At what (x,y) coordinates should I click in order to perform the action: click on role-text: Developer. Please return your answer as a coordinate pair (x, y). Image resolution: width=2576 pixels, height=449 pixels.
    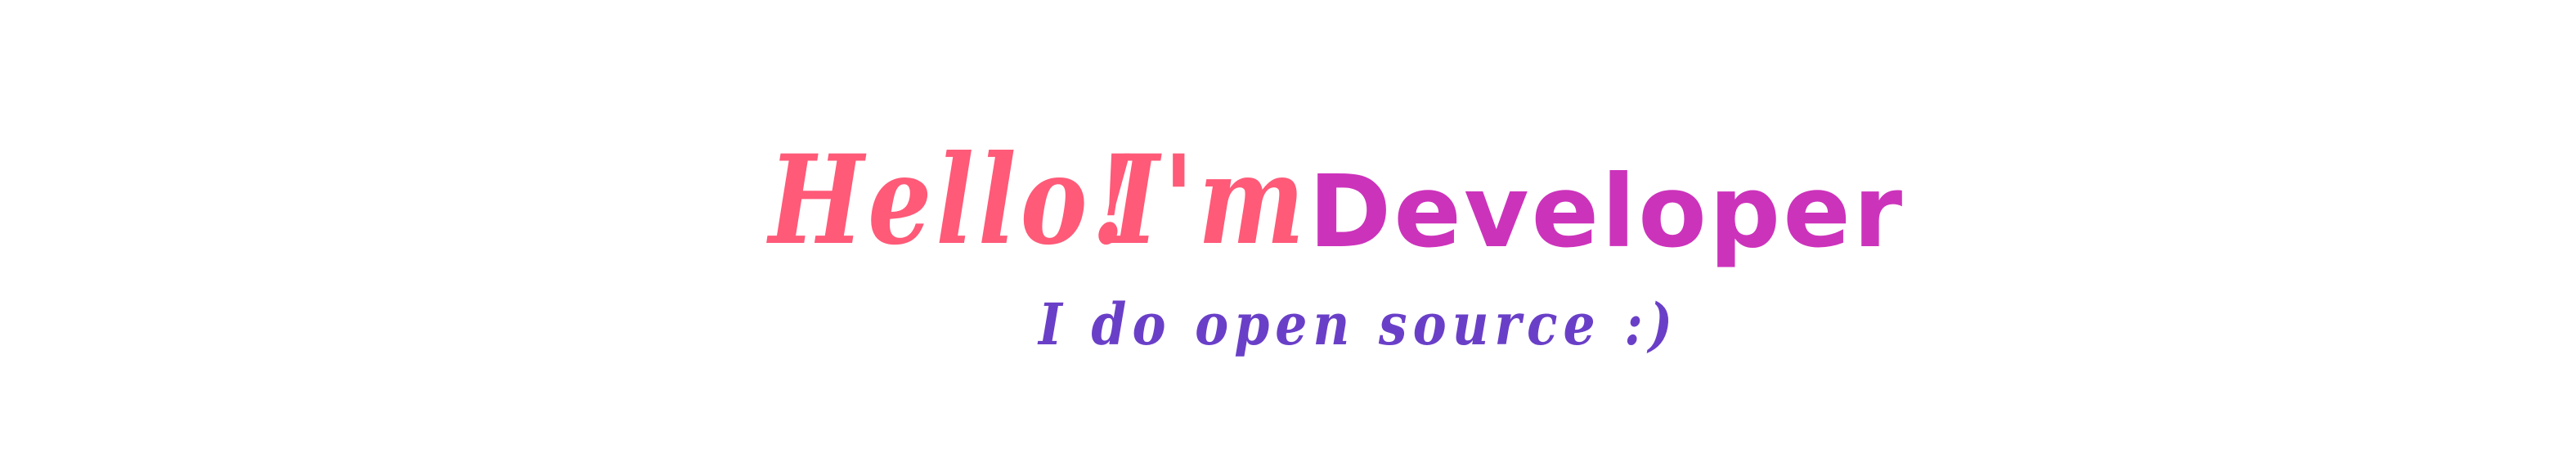
    Looking at the image, I should click on (1607, 212).